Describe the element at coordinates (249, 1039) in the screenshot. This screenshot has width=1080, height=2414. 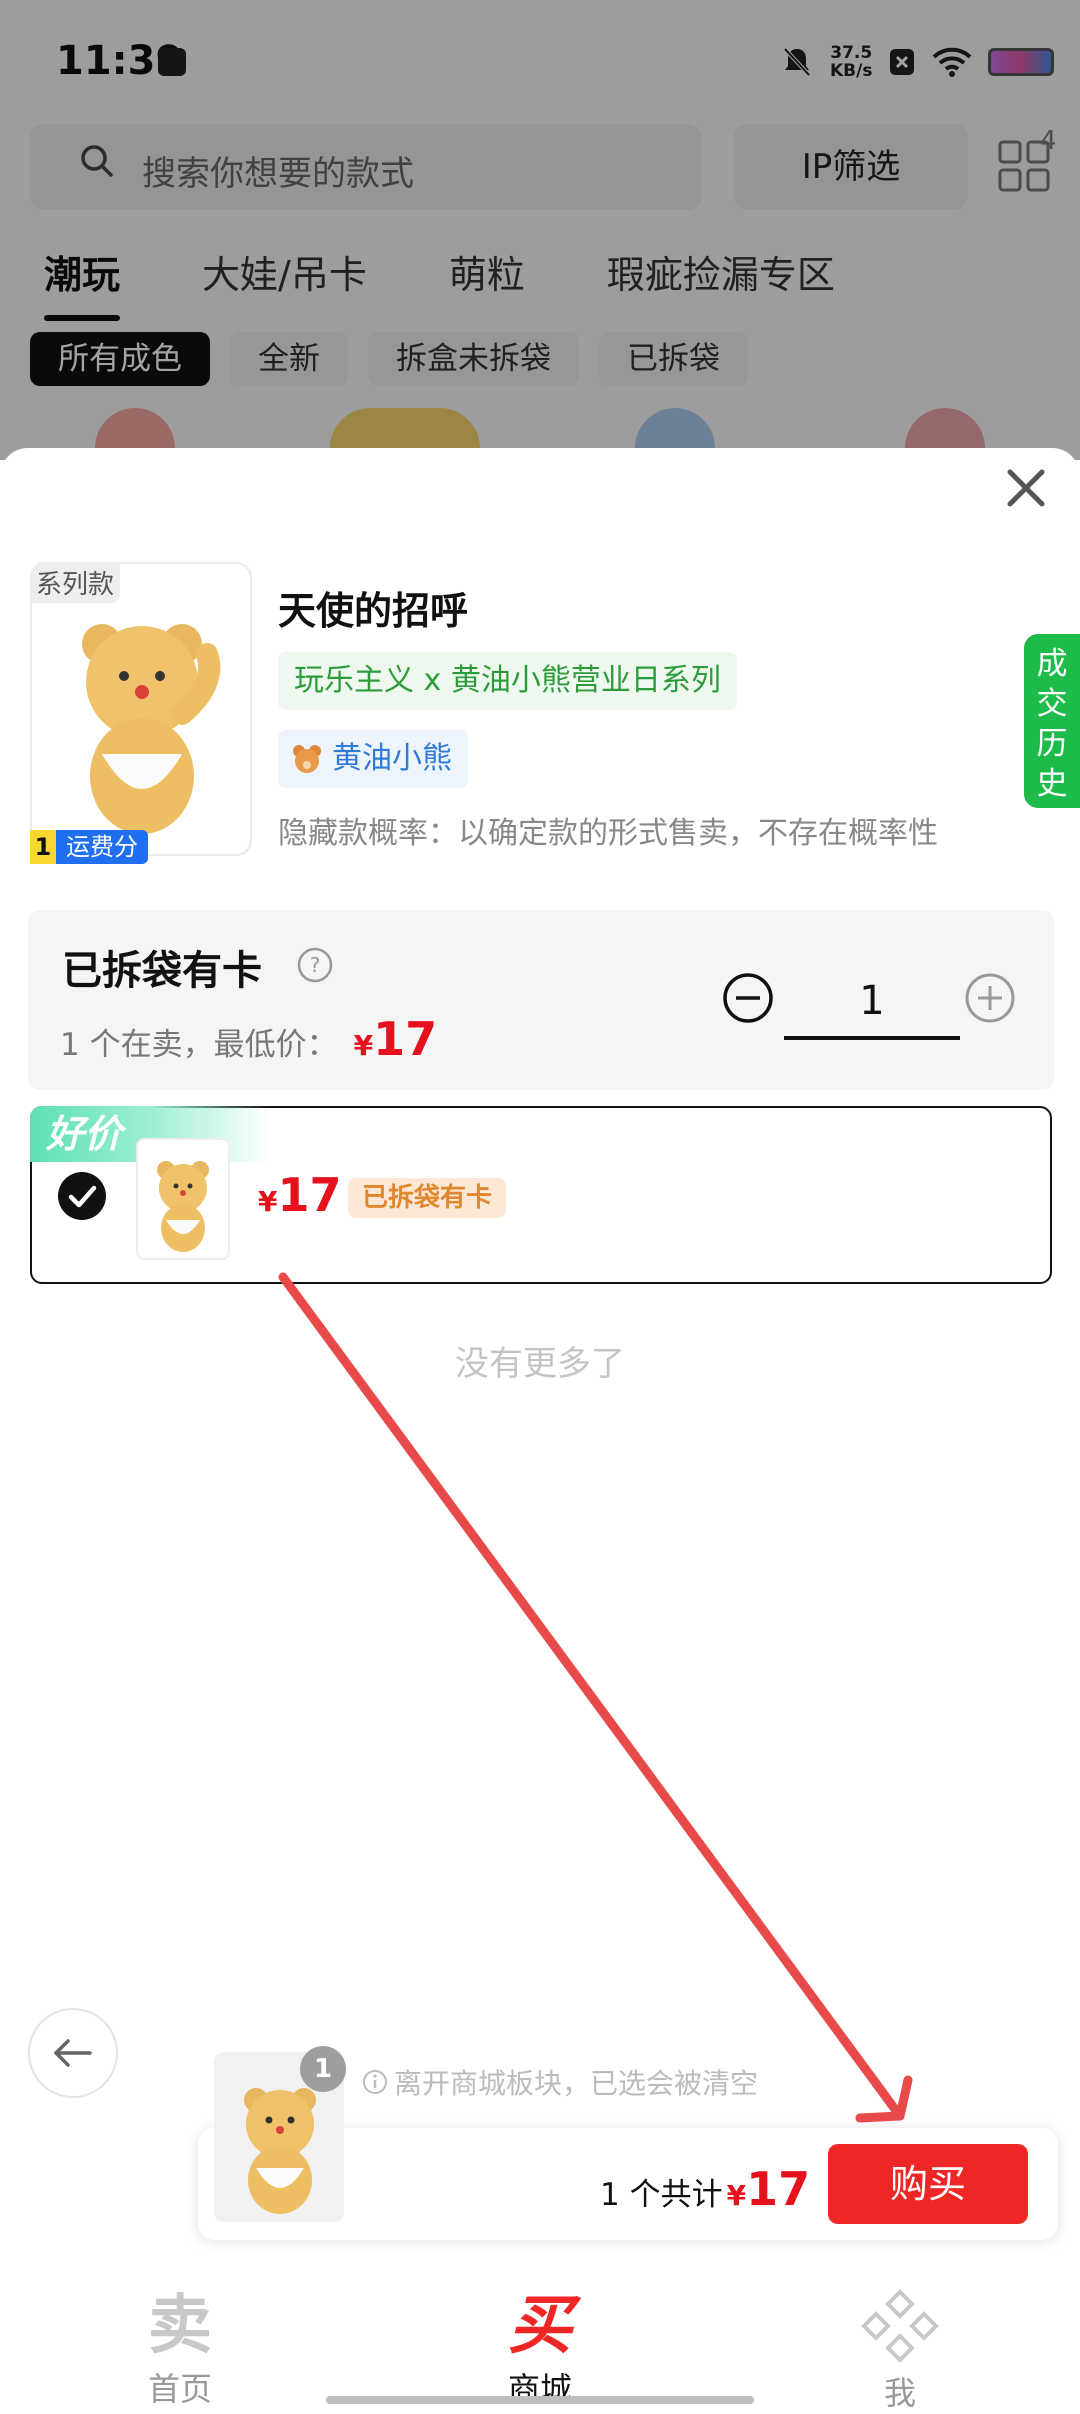
I see `on-sale-summary: 1 个在卖，最低价： ¥17` at that location.